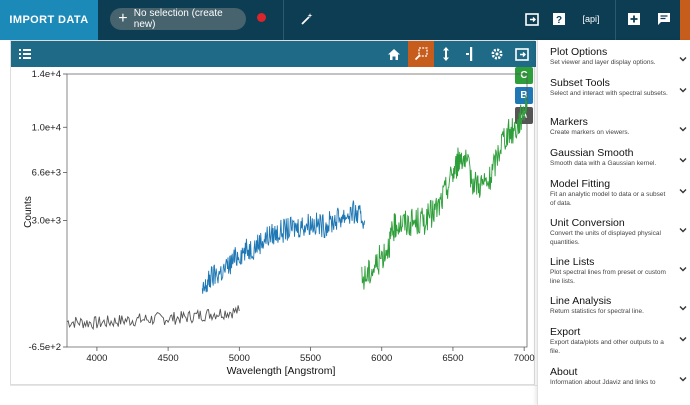  I want to click on x-tick-label: 6000, so click(381, 358).